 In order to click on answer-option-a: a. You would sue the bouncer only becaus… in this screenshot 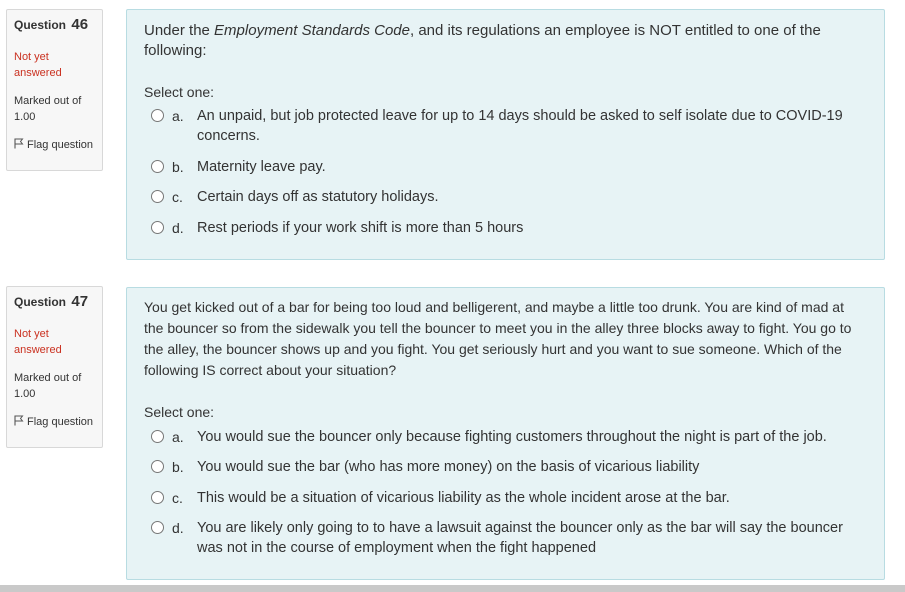, I will do `click(507, 437)`.